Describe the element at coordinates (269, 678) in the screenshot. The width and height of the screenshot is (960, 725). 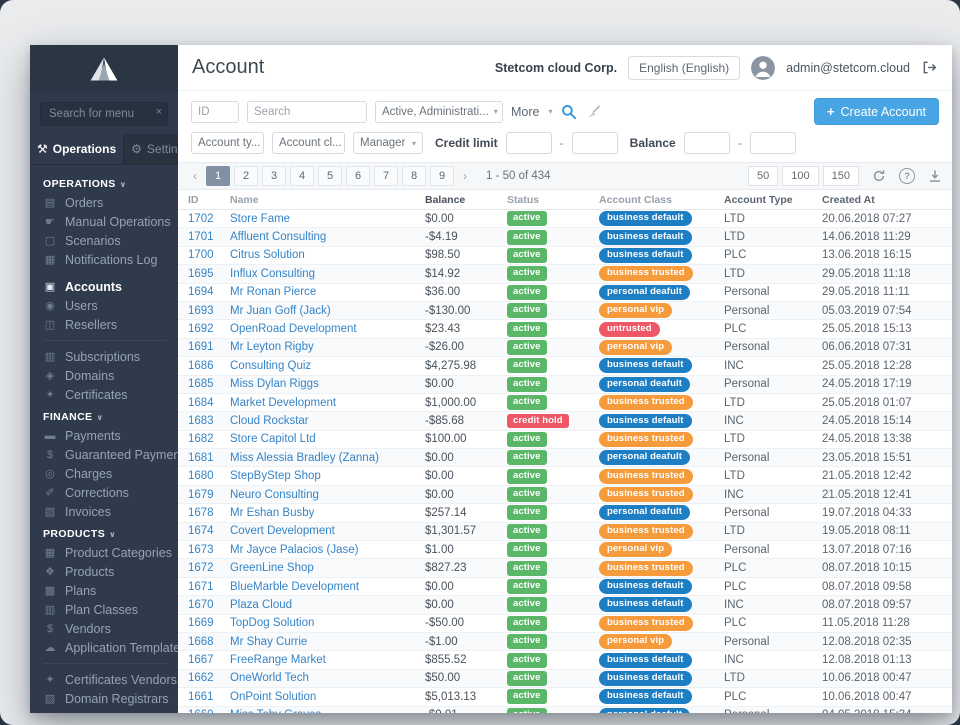
I see `account-name-link: OneWorld Tech` at that location.